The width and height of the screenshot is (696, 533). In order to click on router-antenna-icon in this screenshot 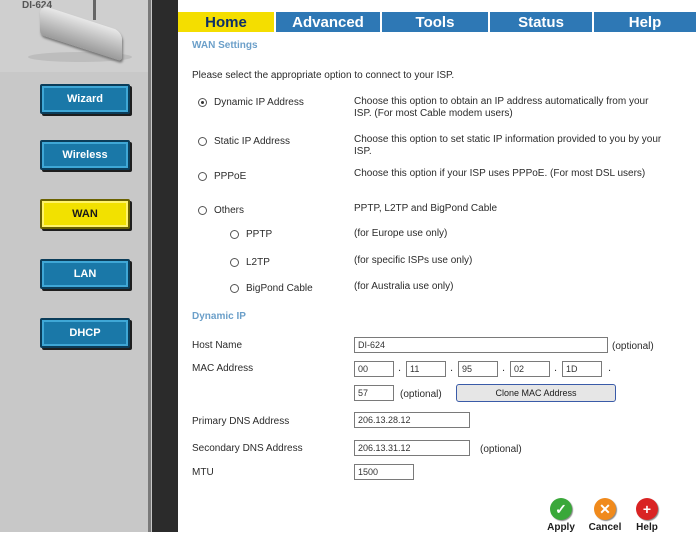, I will do `click(94, 10)`.